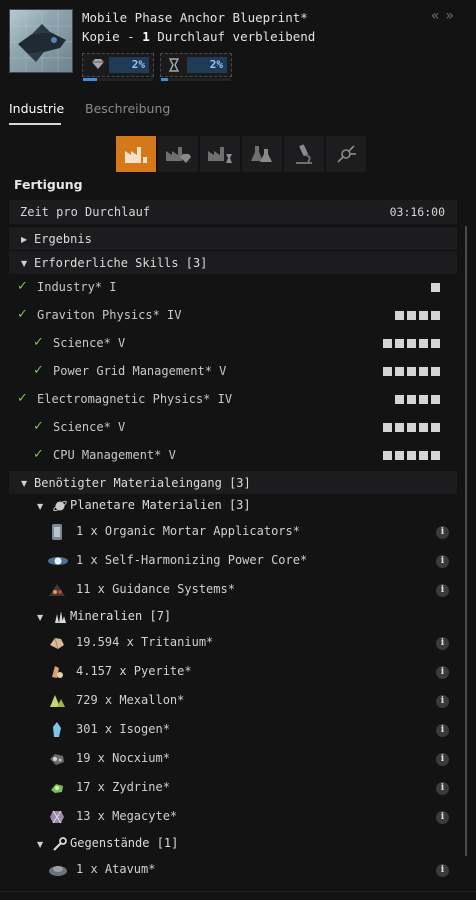 The image size is (476, 900). I want to click on scrollbar, so click(466, 541).